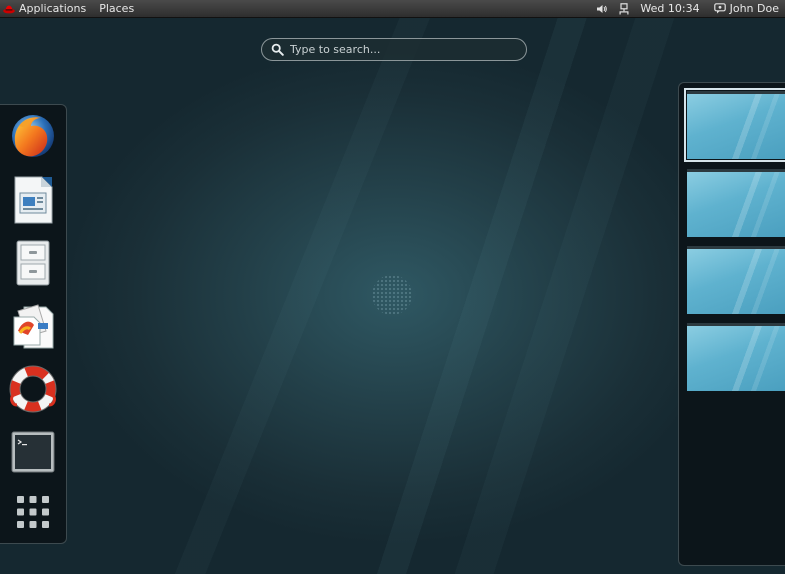 This screenshot has width=785, height=574. I want to click on search-box, so click(394, 49).